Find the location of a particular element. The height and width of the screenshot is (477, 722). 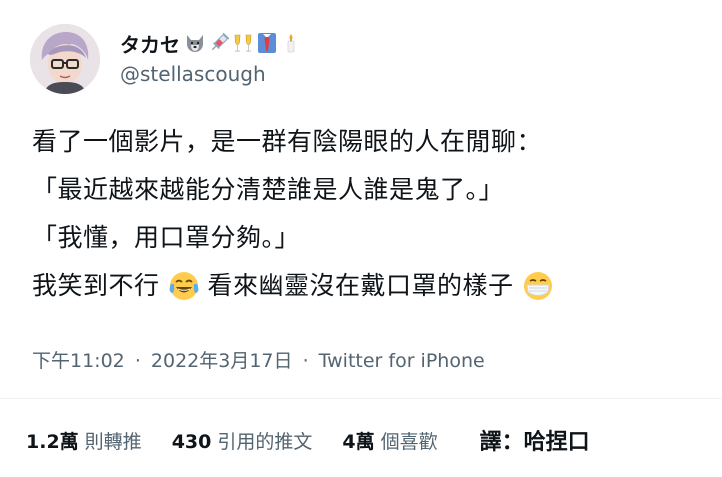

retweets-label: 則轉推 is located at coordinates (113, 441).